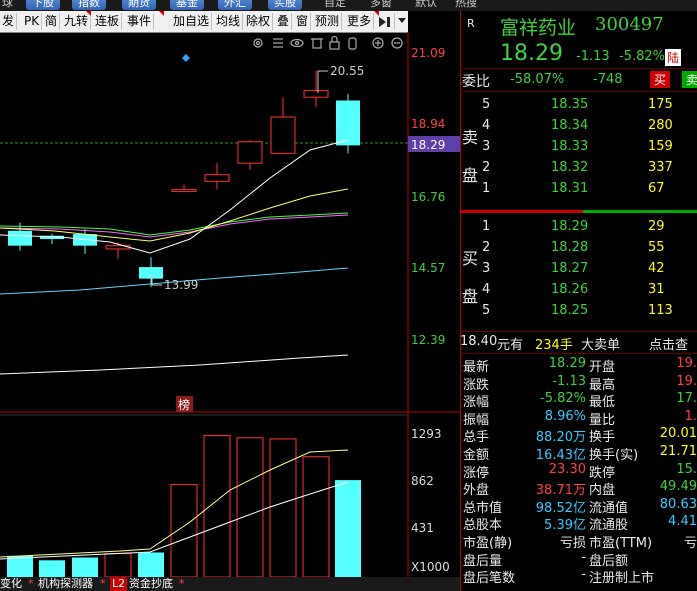 This screenshot has width=697, height=591. Describe the element at coordinates (235, 5) in the screenshot. I see `tab-forex: 外汇` at that location.